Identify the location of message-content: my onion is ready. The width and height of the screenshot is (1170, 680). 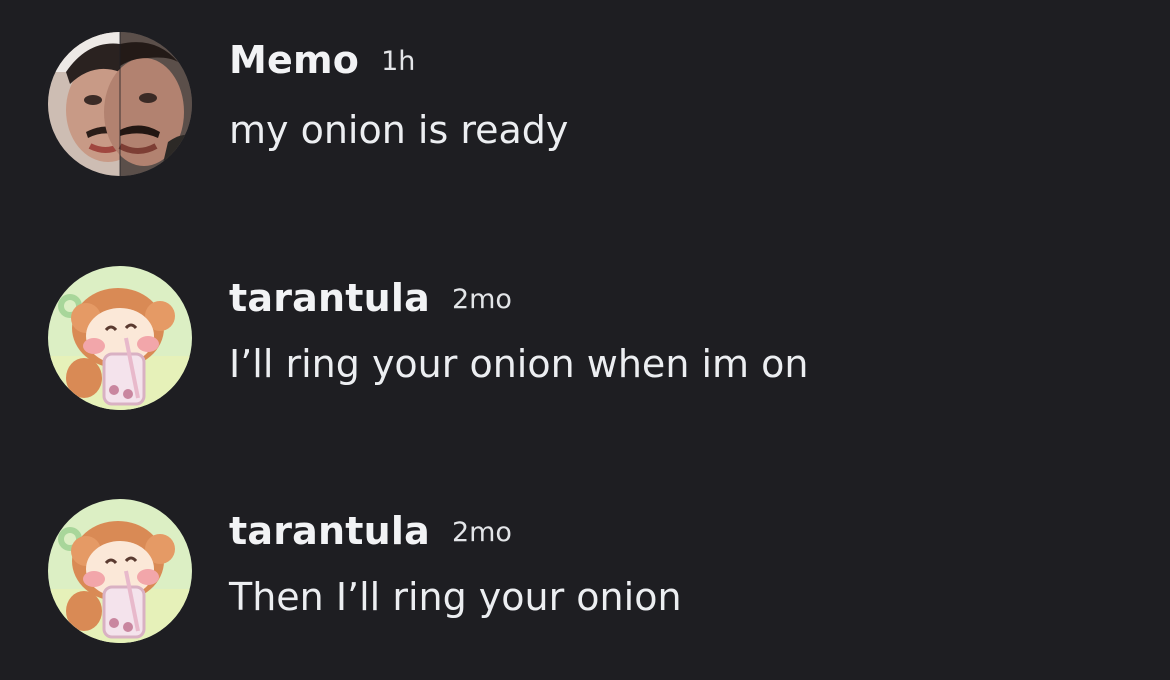
(399, 130).